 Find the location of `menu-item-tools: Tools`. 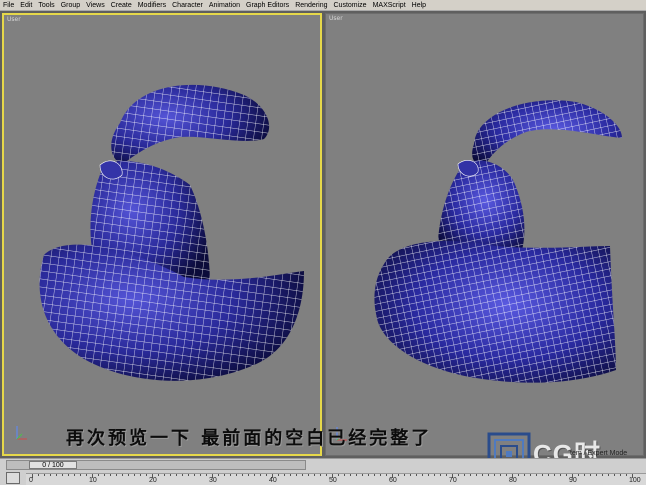

menu-item-tools: Tools is located at coordinates (46, 5).